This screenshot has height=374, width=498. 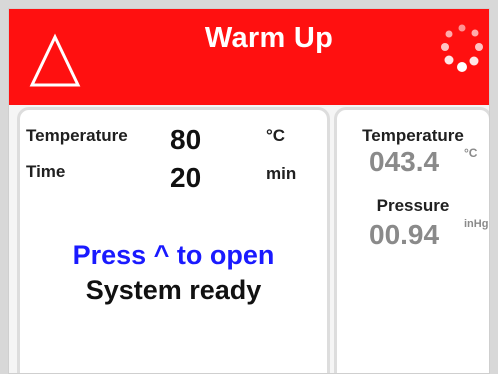 What do you see at coordinates (186, 139) in the screenshot?
I see `setpoint-temperature-value: 80` at bounding box center [186, 139].